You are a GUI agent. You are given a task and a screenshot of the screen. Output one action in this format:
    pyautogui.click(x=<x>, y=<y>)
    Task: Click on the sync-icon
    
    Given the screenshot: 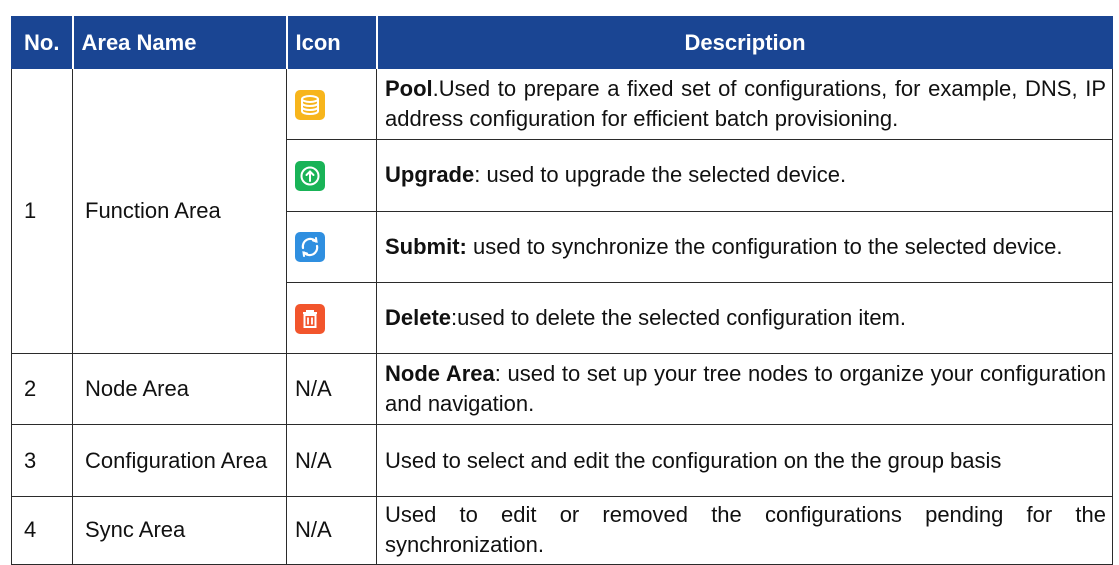 What is the action you would take?
    pyautogui.click(x=310, y=247)
    